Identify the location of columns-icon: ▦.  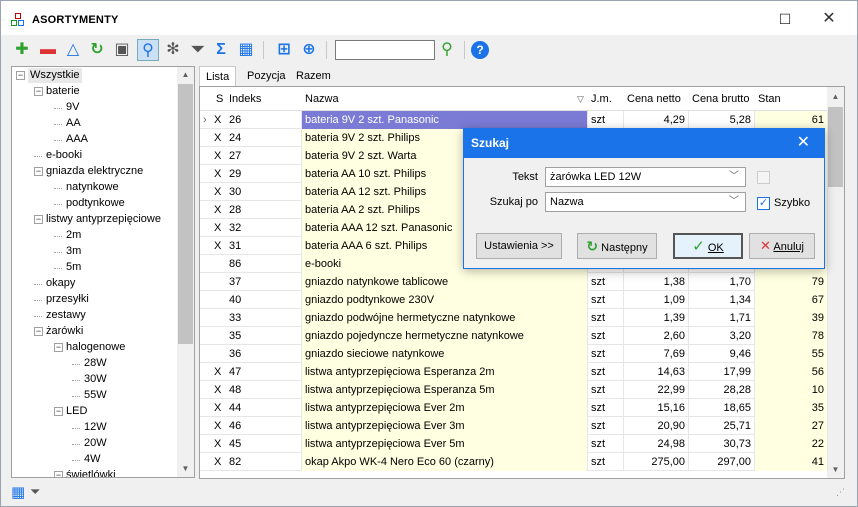
(246, 50).